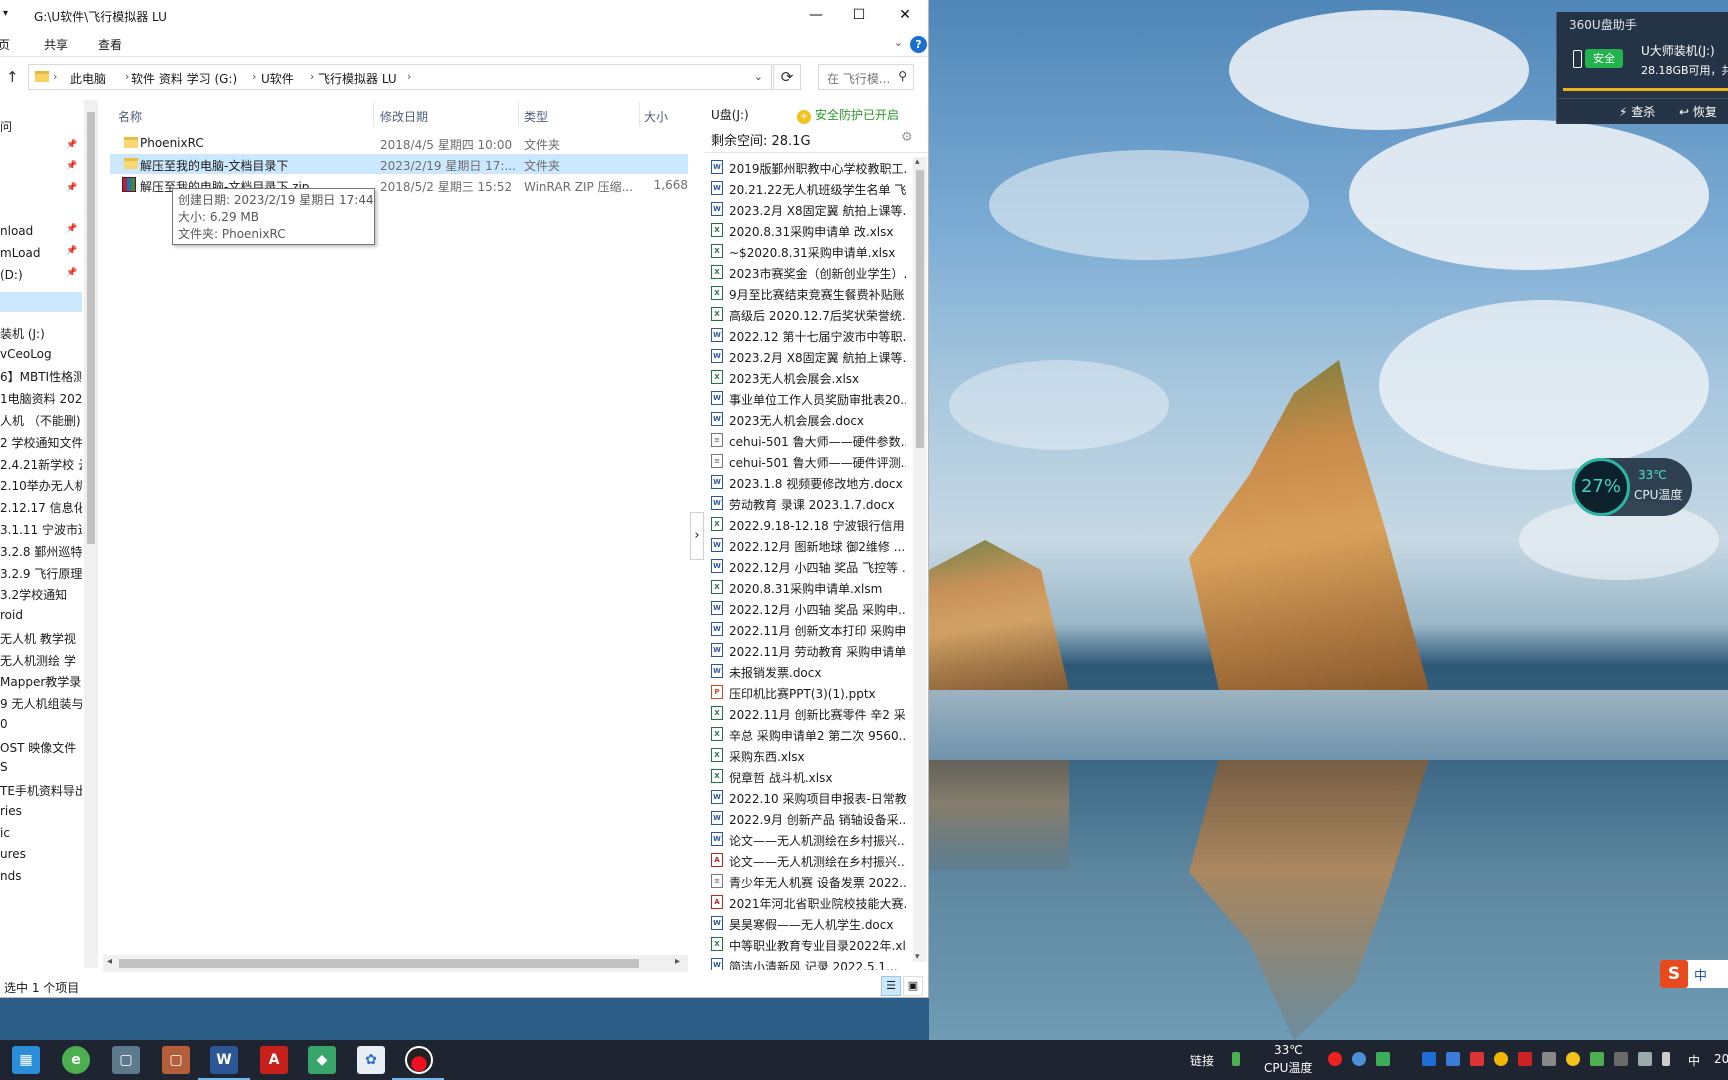 The height and width of the screenshot is (1080, 1728). I want to click on large-icons-view-icon: ▣, so click(913, 986).